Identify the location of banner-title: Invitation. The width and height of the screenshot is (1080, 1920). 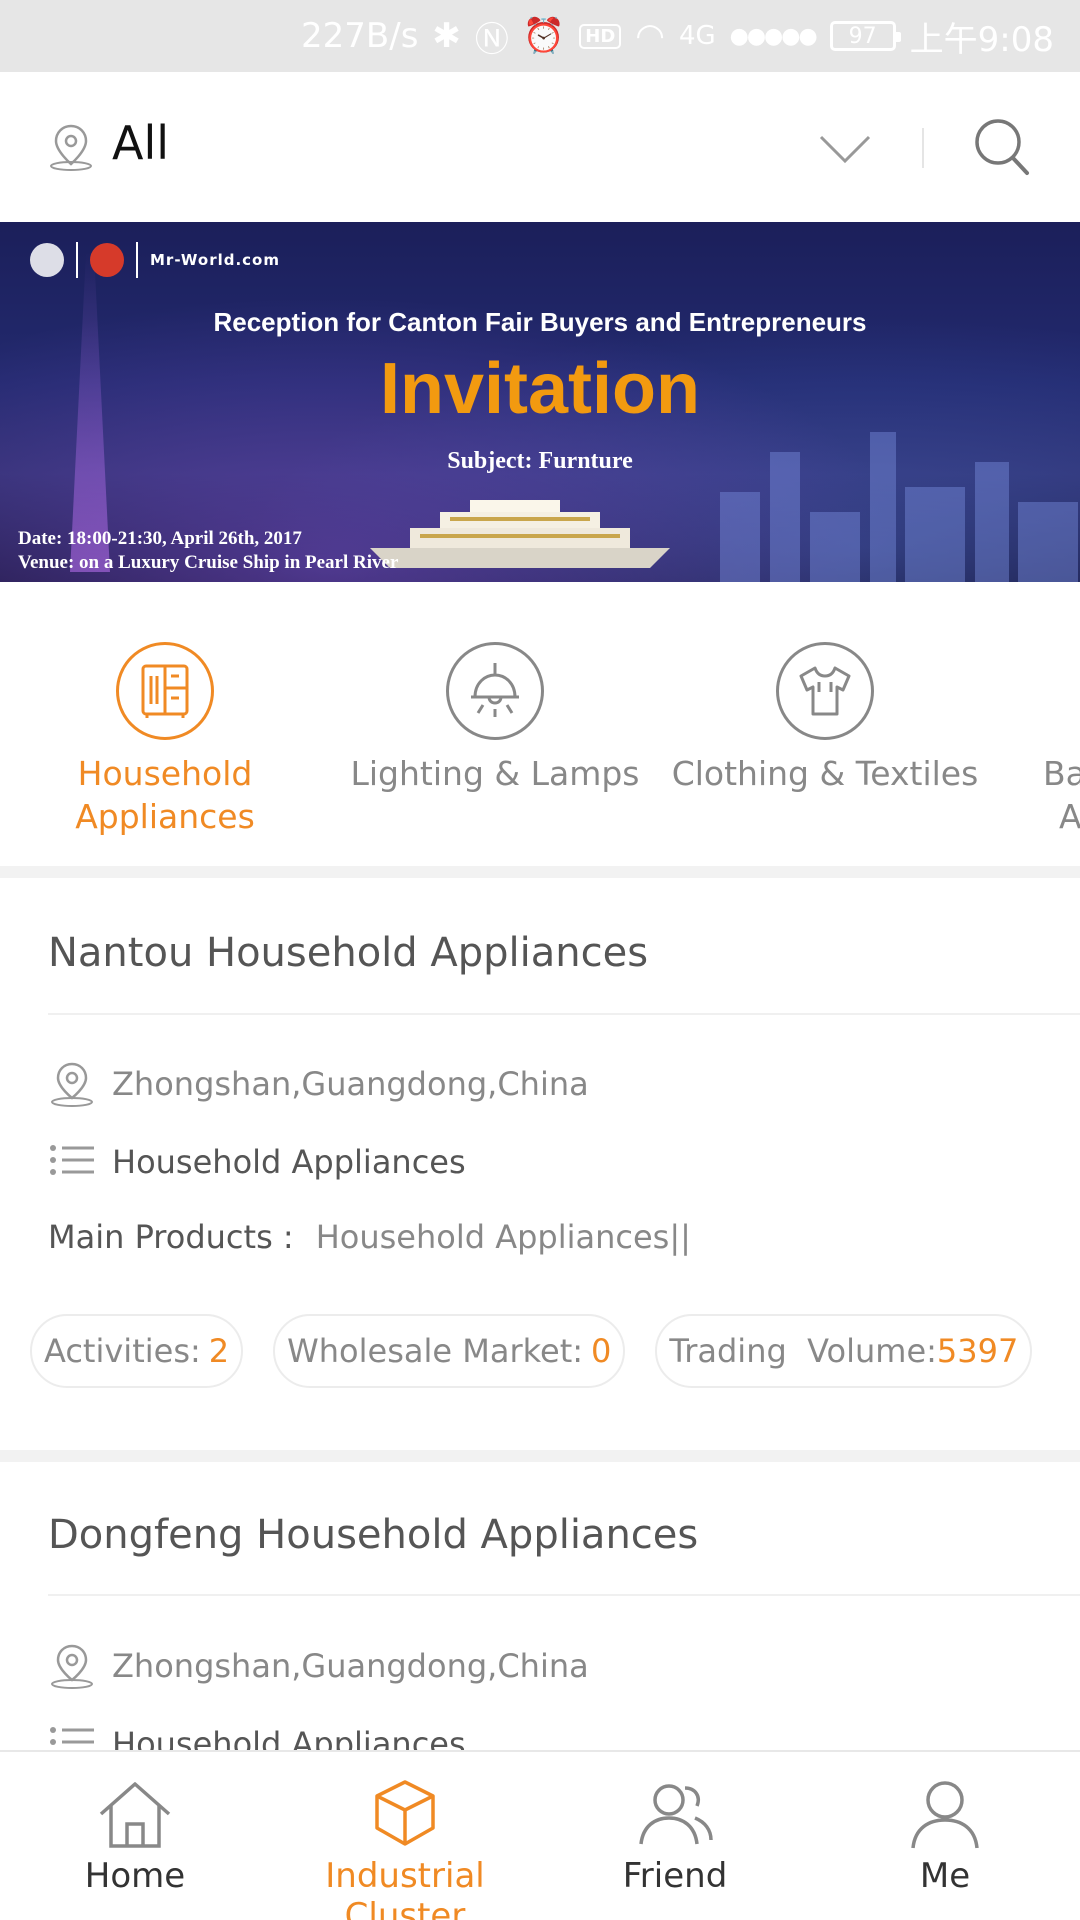
(540, 389).